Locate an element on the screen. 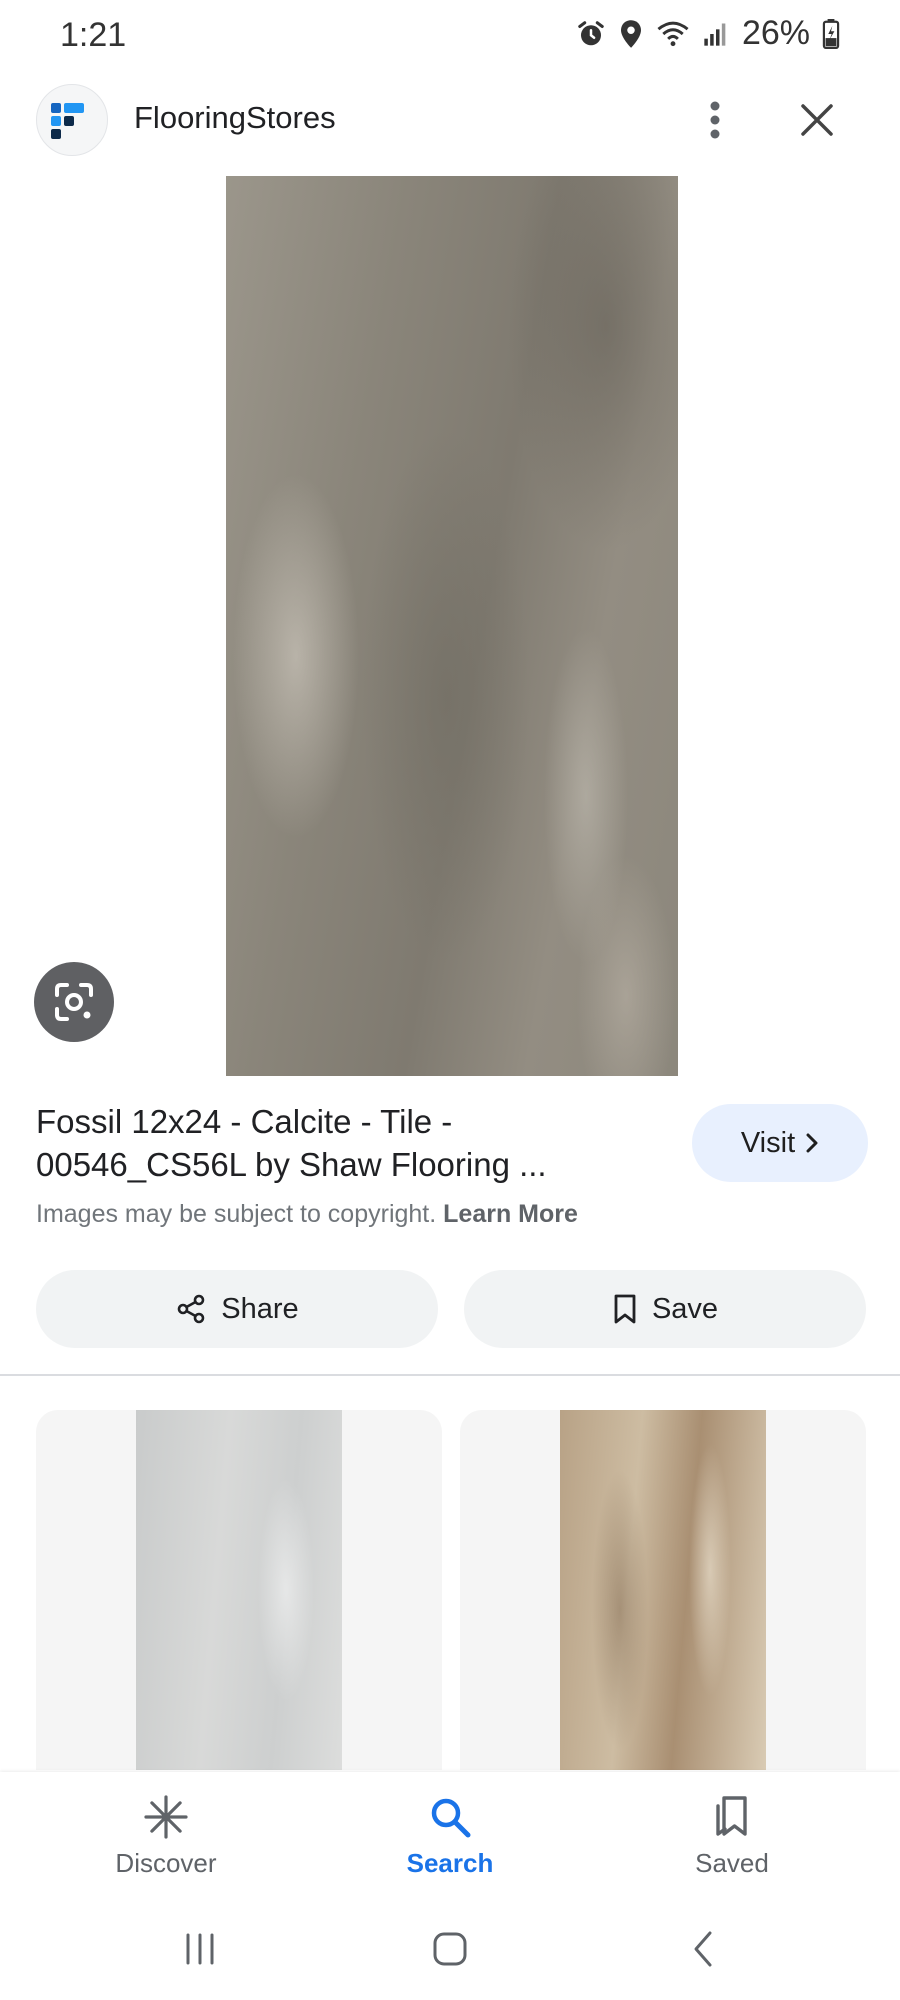 The image size is (900, 2000). alarm-icon is located at coordinates (591, 34).